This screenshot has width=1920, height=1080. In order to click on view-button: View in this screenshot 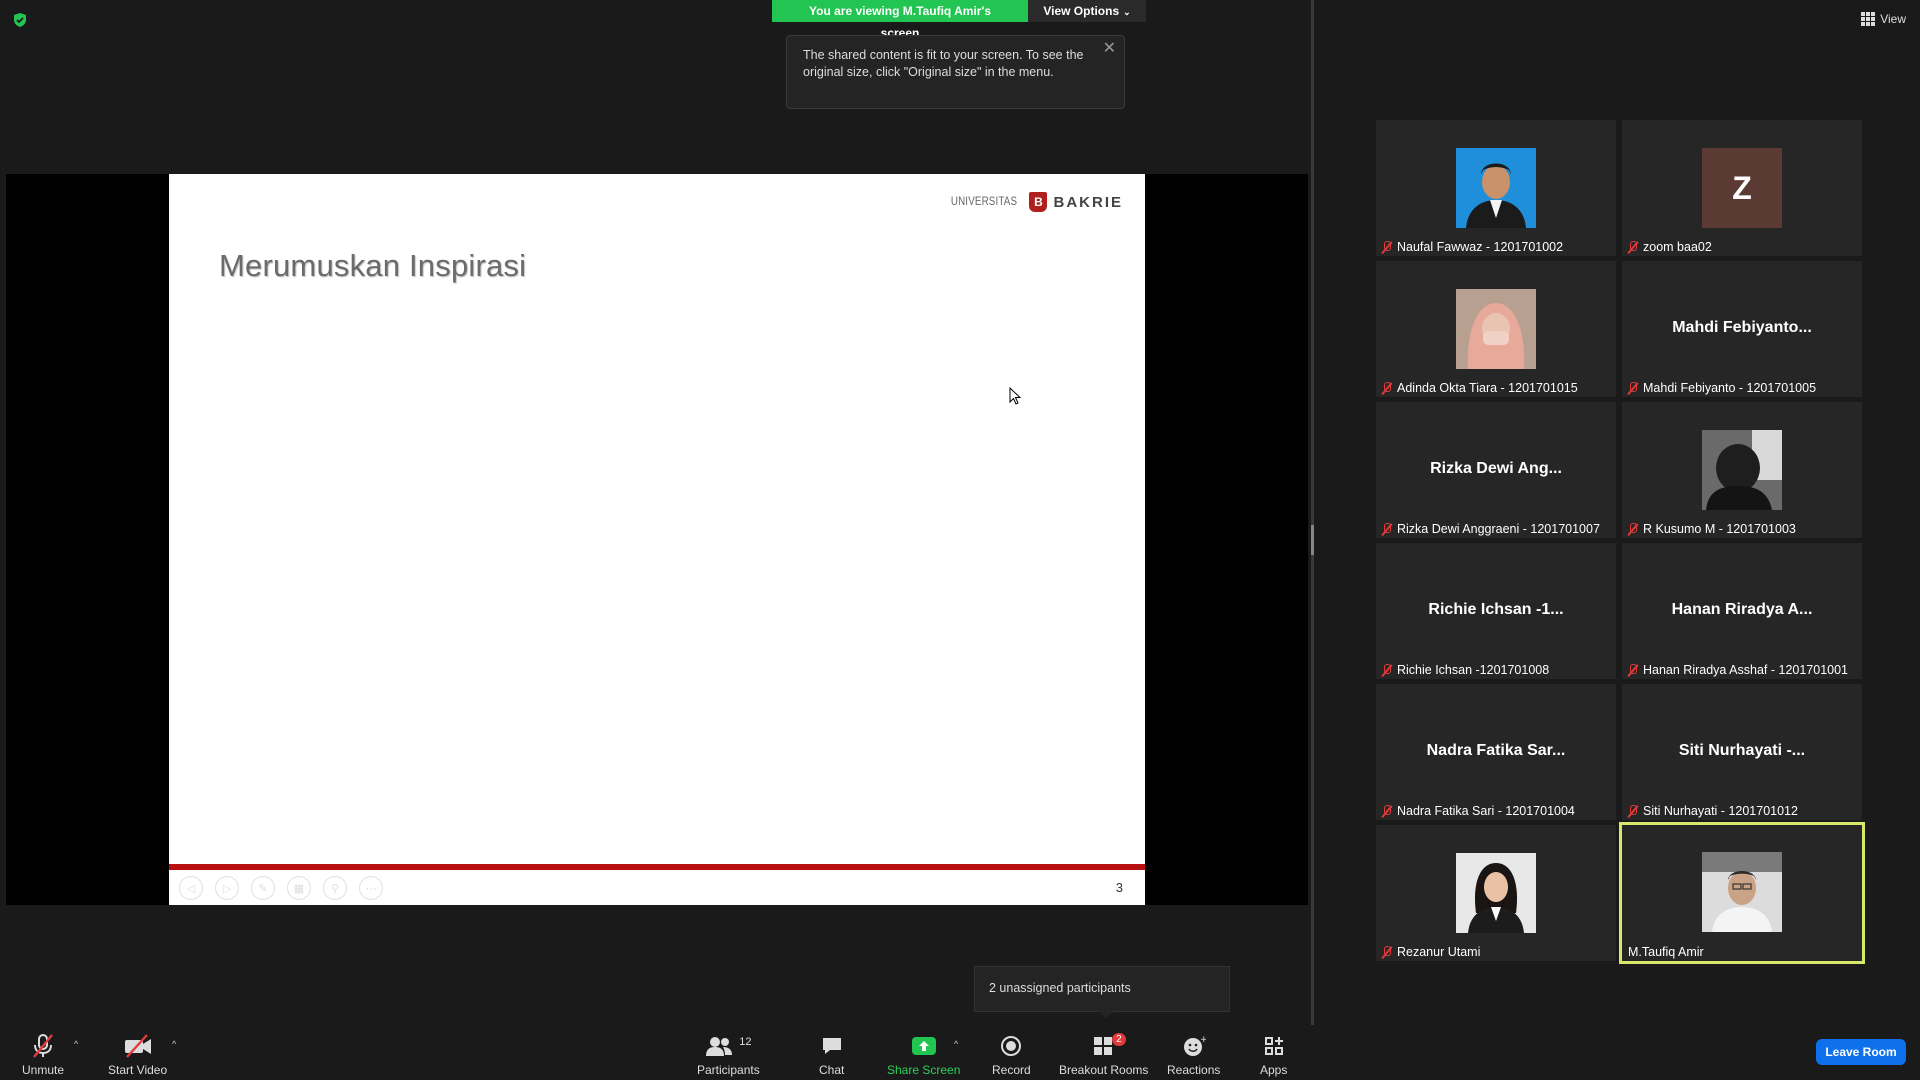, I will do `click(1883, 19)`.